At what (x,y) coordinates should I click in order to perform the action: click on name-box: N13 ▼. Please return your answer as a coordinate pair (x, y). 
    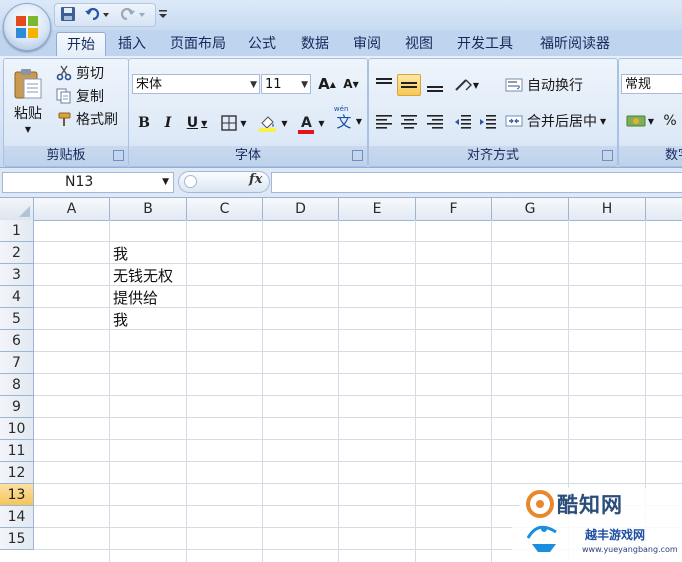
    Looking at the image, I should click on (88, 182).